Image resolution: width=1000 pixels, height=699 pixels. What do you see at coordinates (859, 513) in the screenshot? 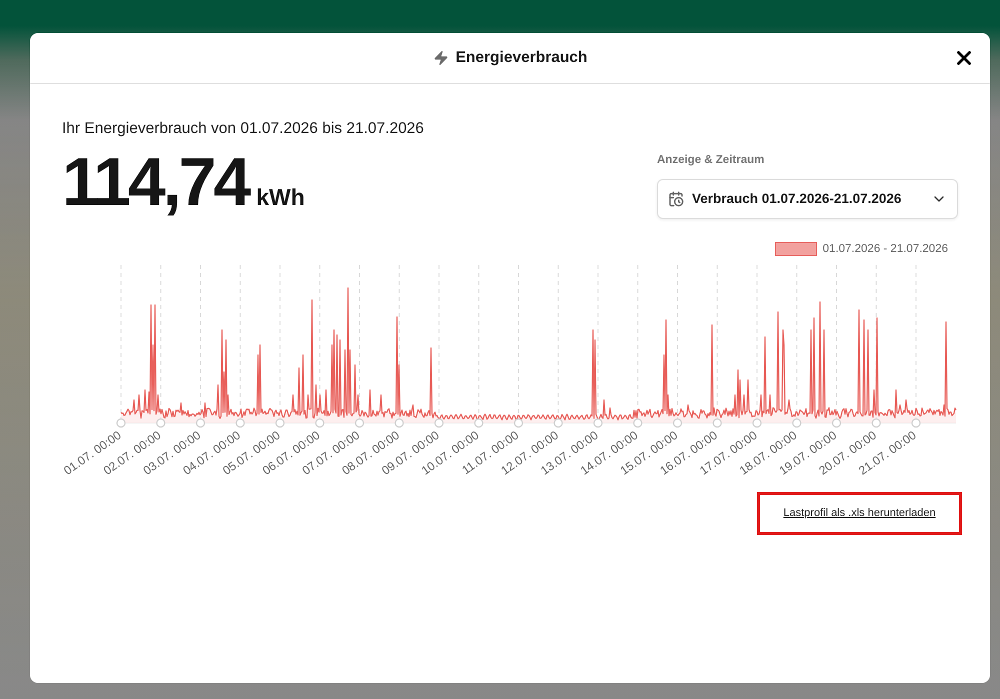
I see `download-link: Lastprofil als .xls herunterladen` at bounding box center [859, 513].